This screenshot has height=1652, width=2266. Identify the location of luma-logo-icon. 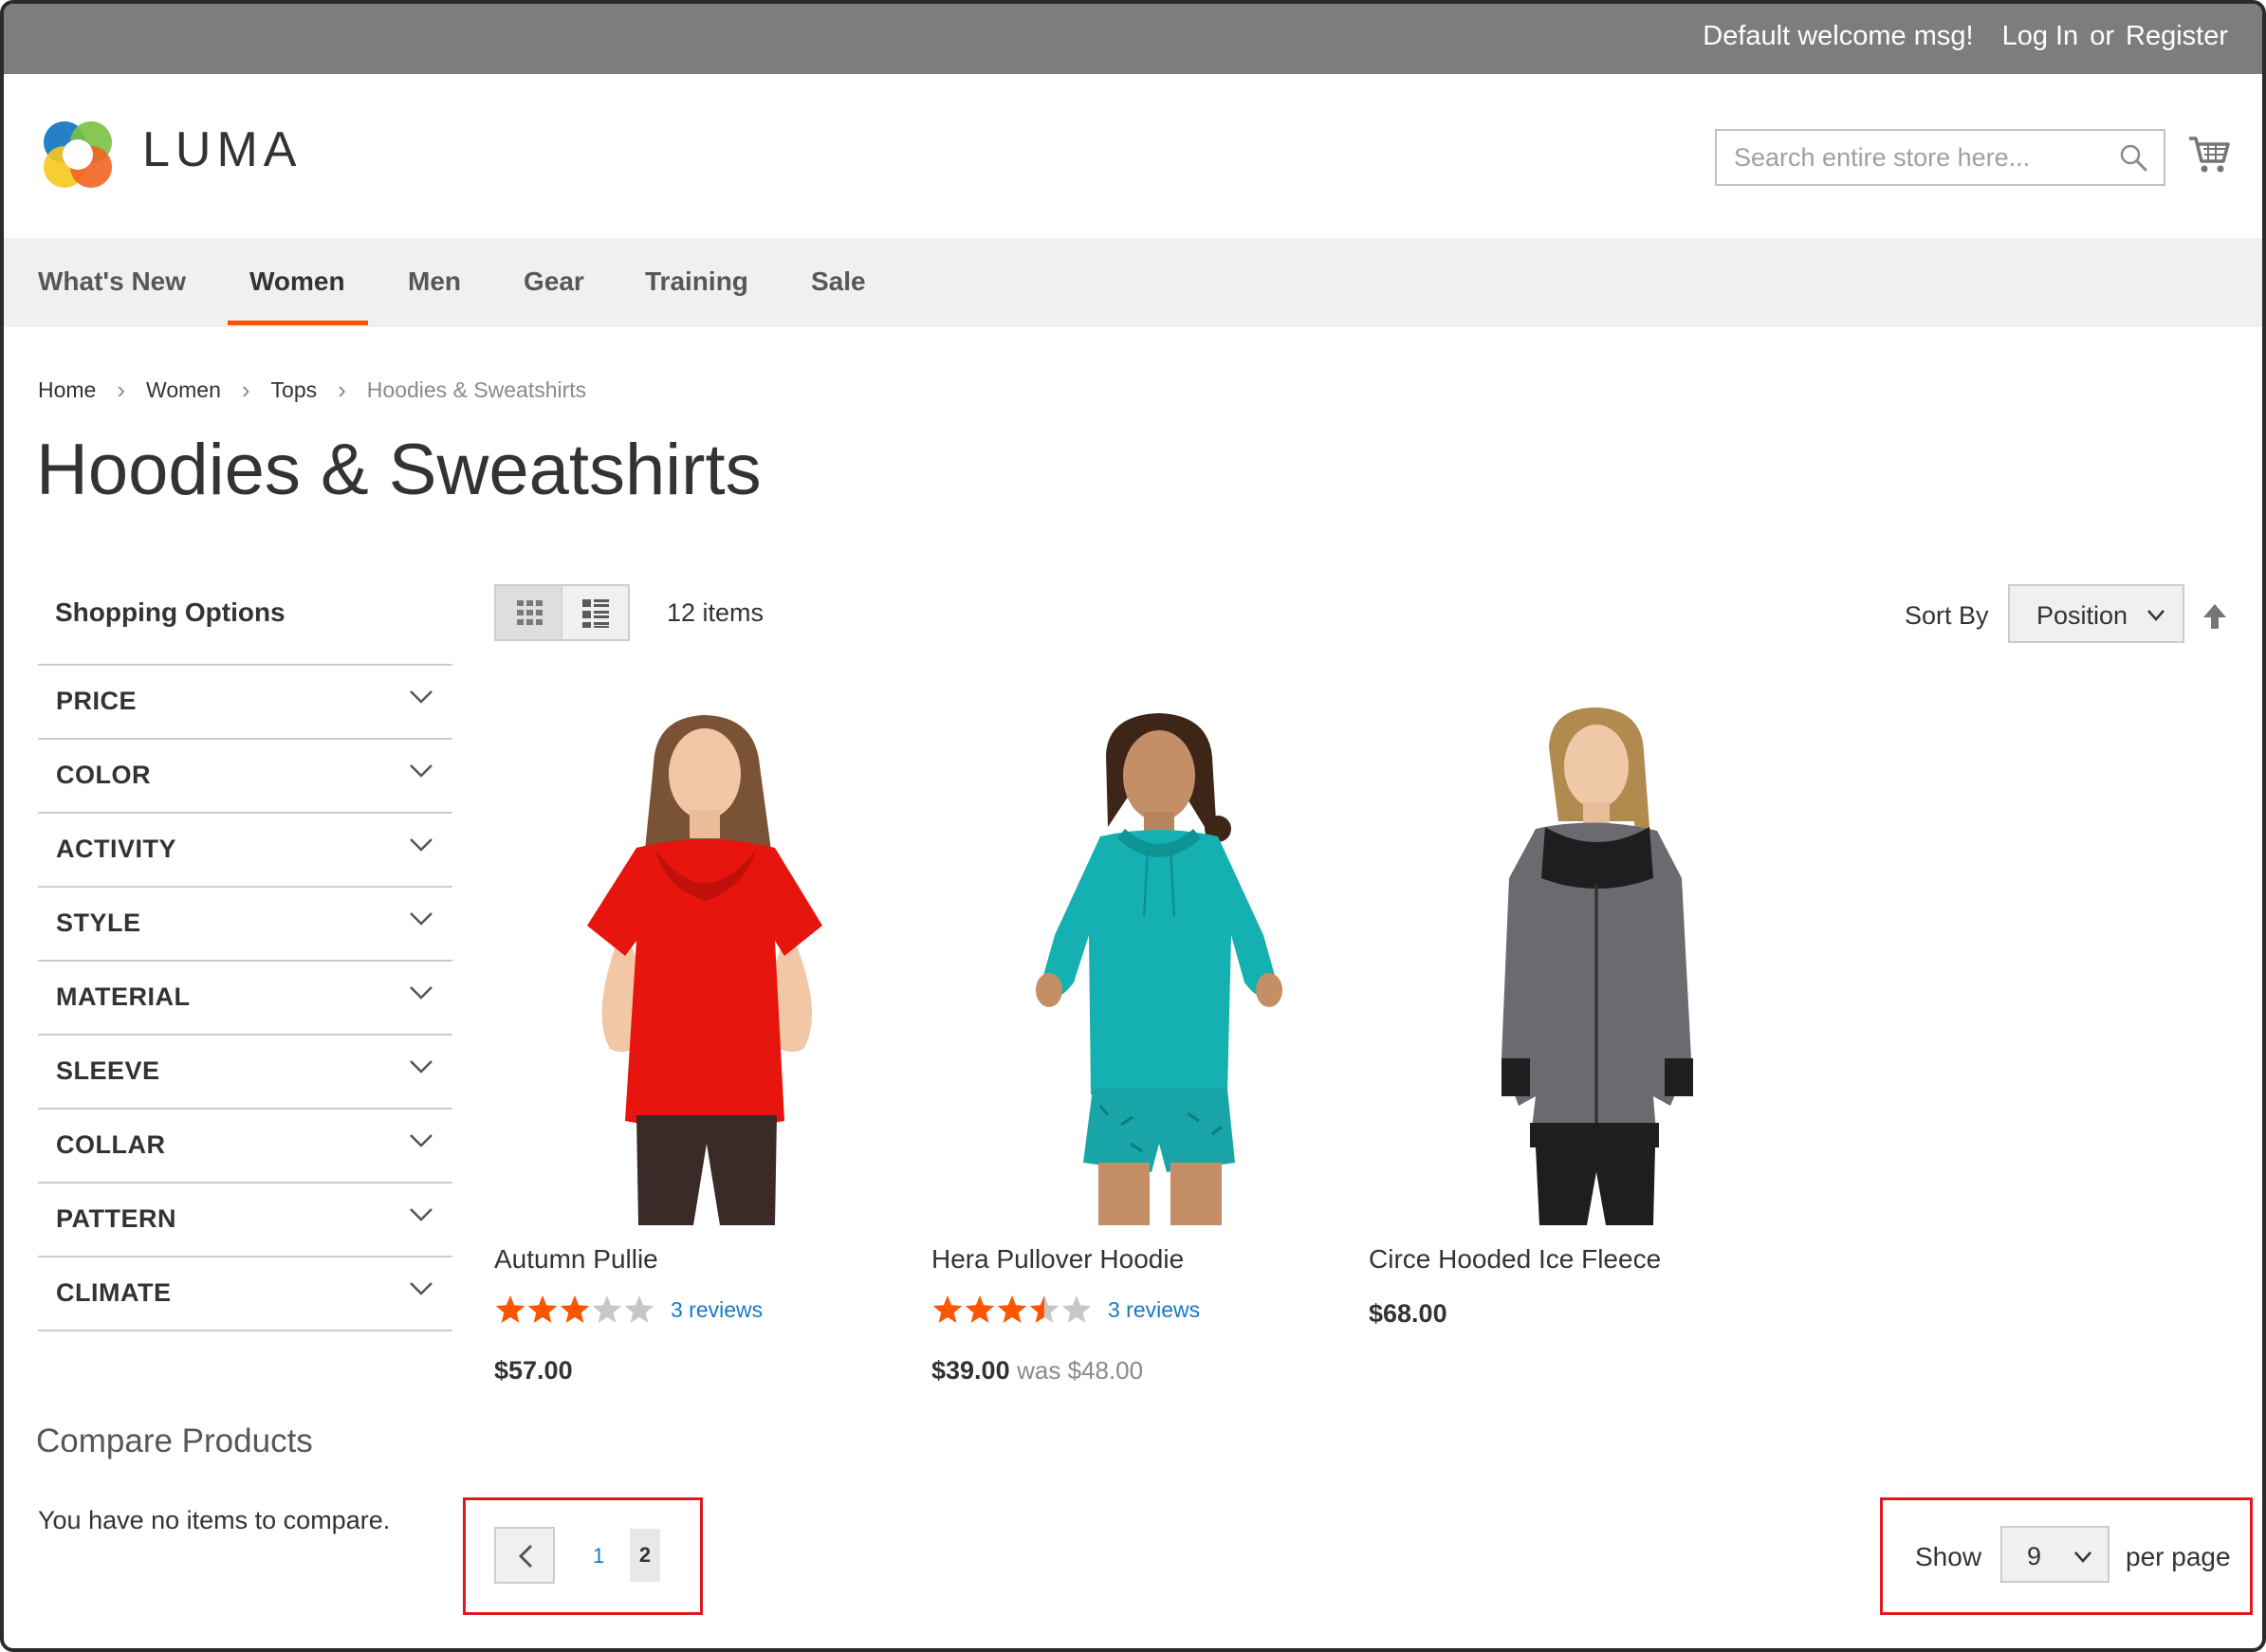
(78, 153).